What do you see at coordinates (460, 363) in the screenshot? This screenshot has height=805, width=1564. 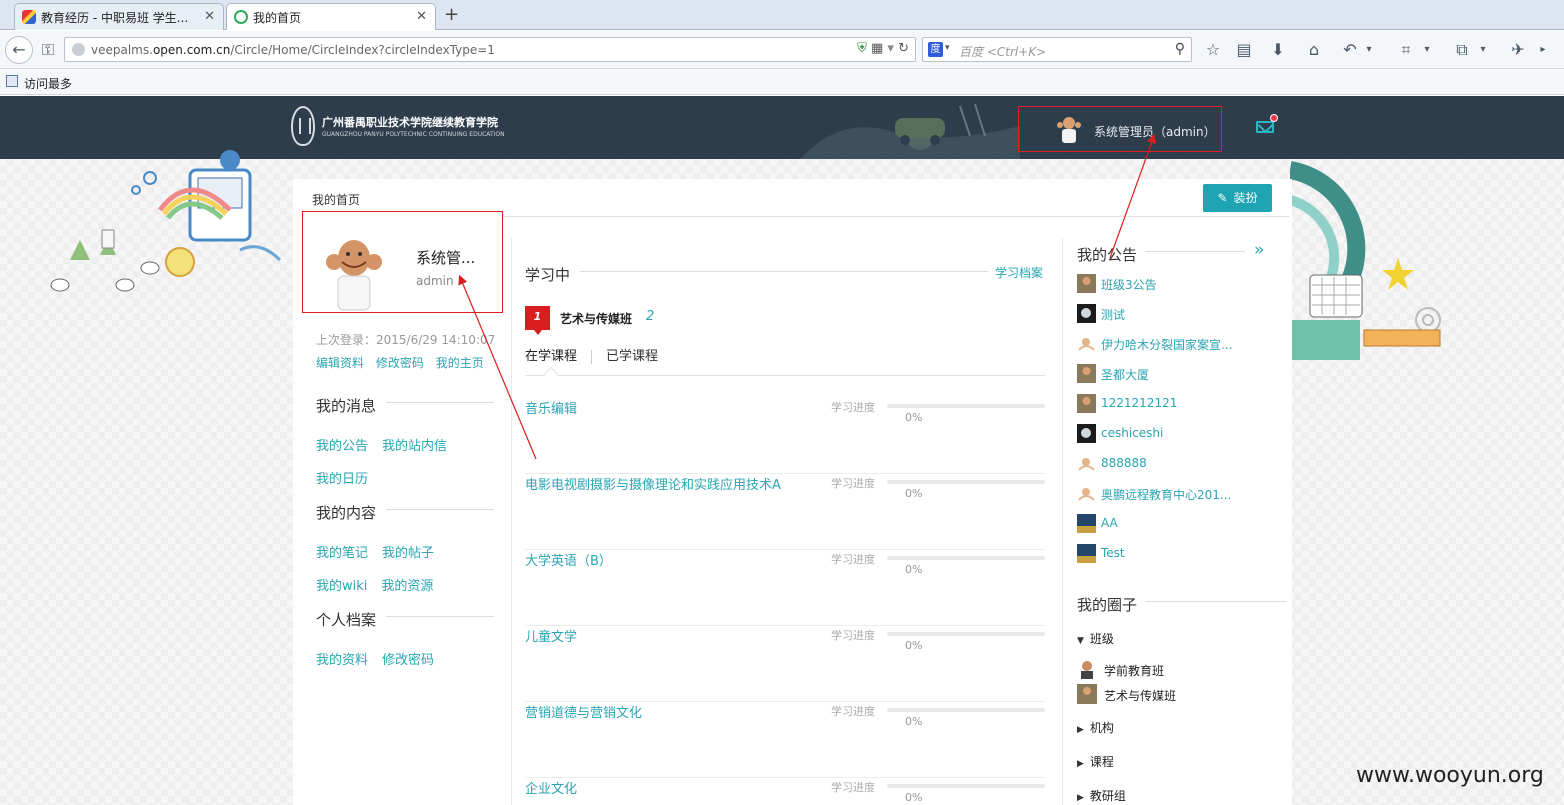 I see `my-homepage-link: 我的主页` at bounding box center [460, 363].